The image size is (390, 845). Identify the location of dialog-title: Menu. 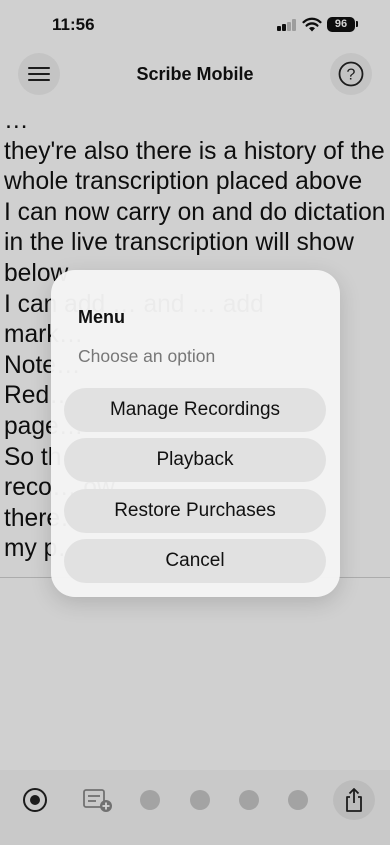
(101, 317).